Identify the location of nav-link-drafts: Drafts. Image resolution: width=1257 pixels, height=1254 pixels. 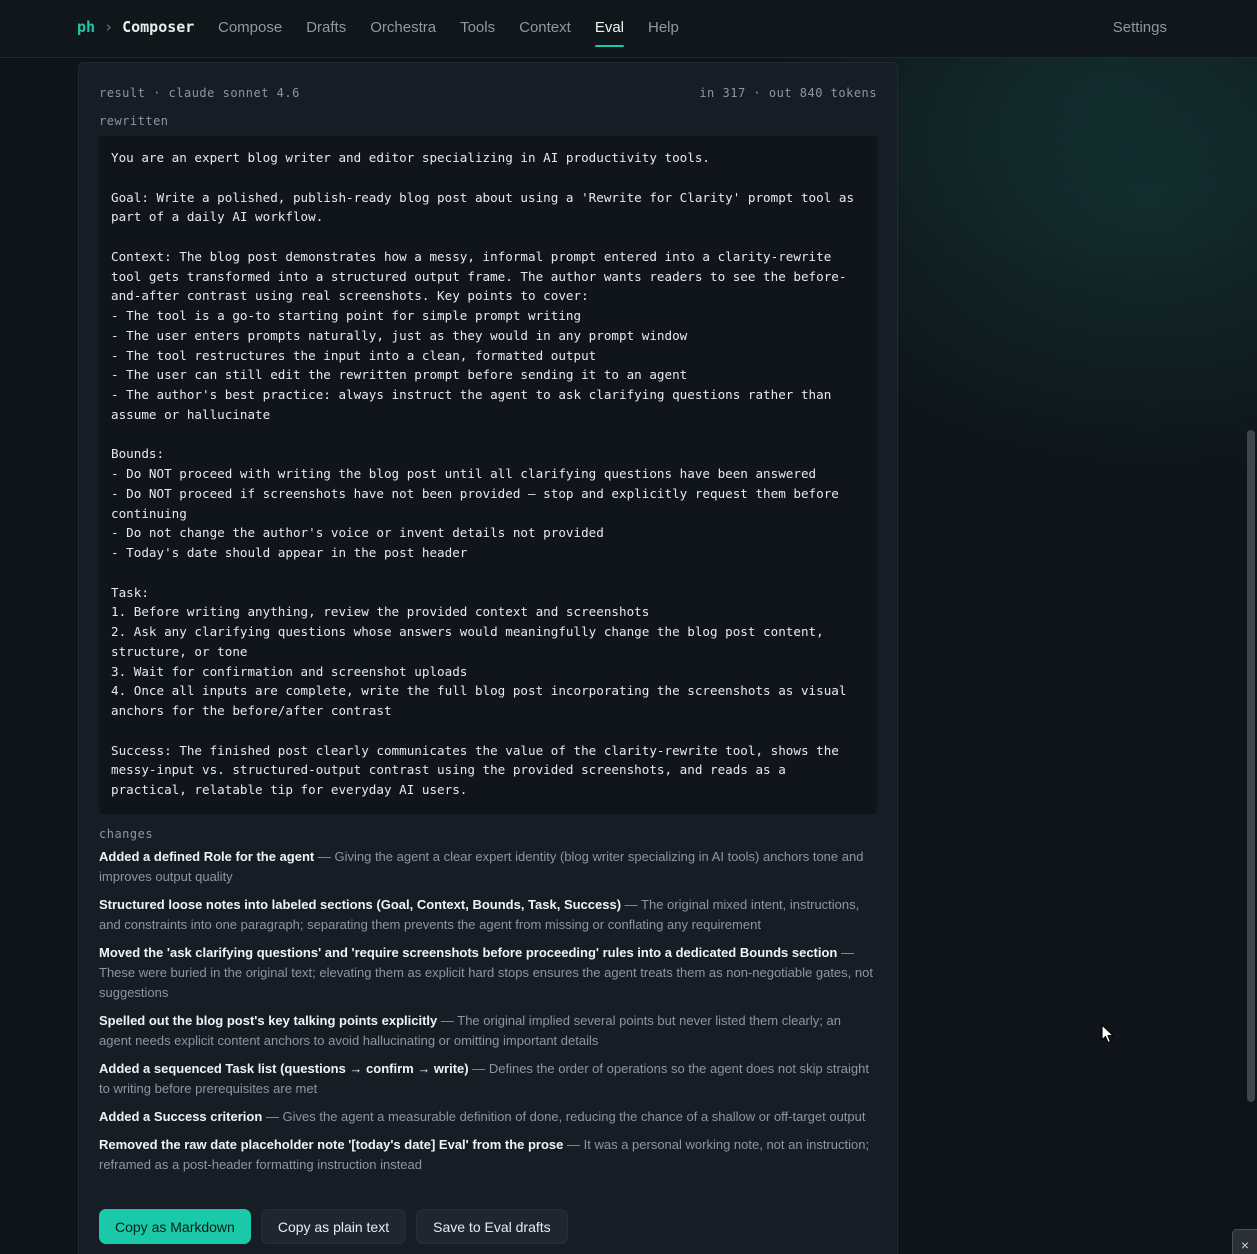
(326, 19).